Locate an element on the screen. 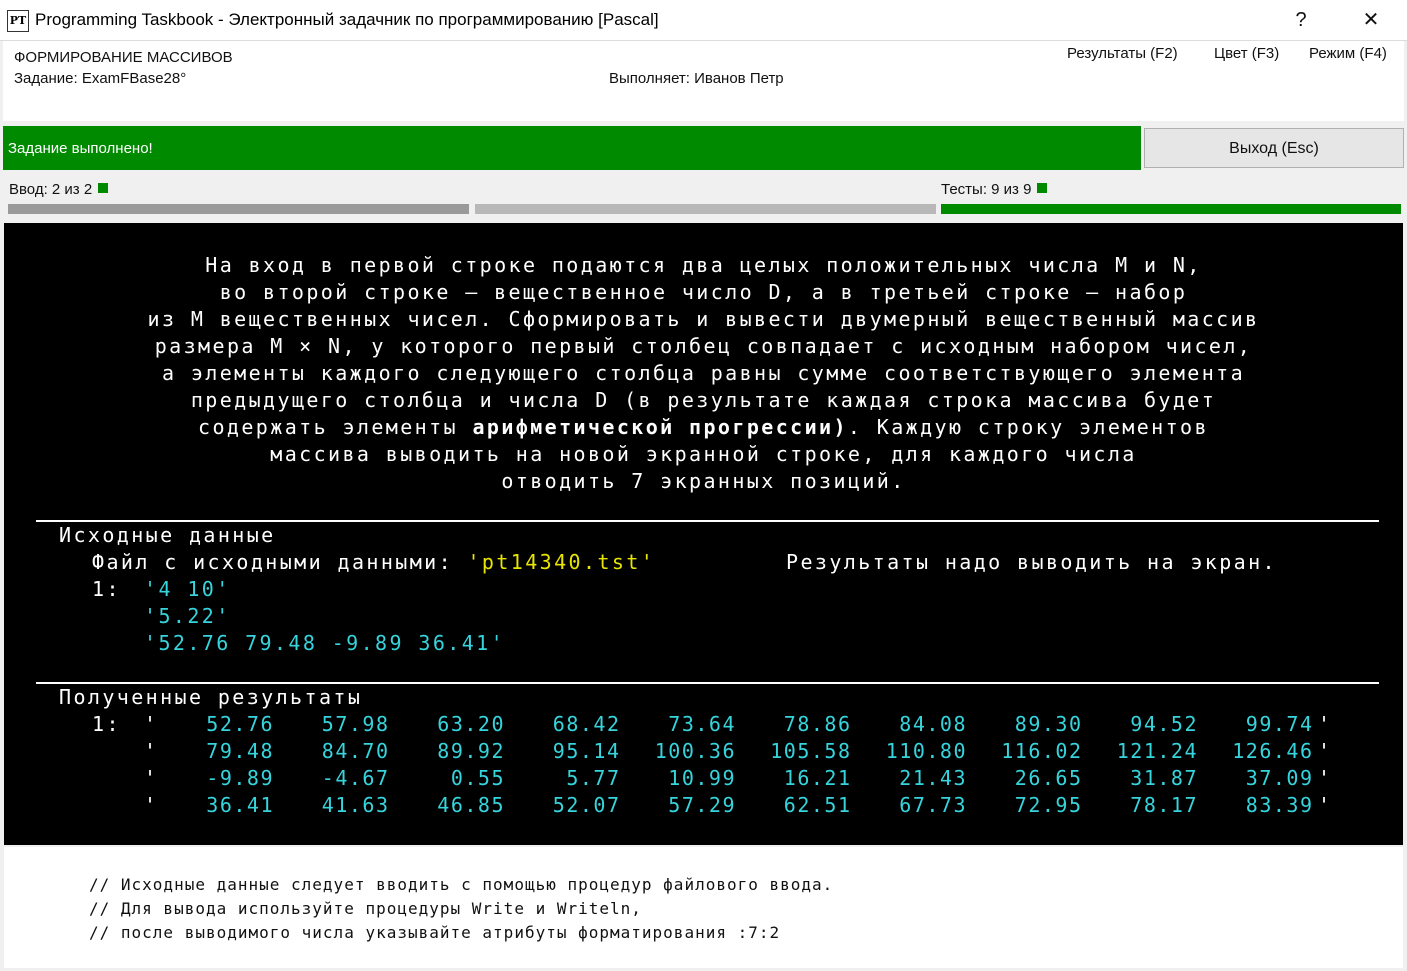 The image size is (1407, 971). input-divider is located at coordinates (707, 521).